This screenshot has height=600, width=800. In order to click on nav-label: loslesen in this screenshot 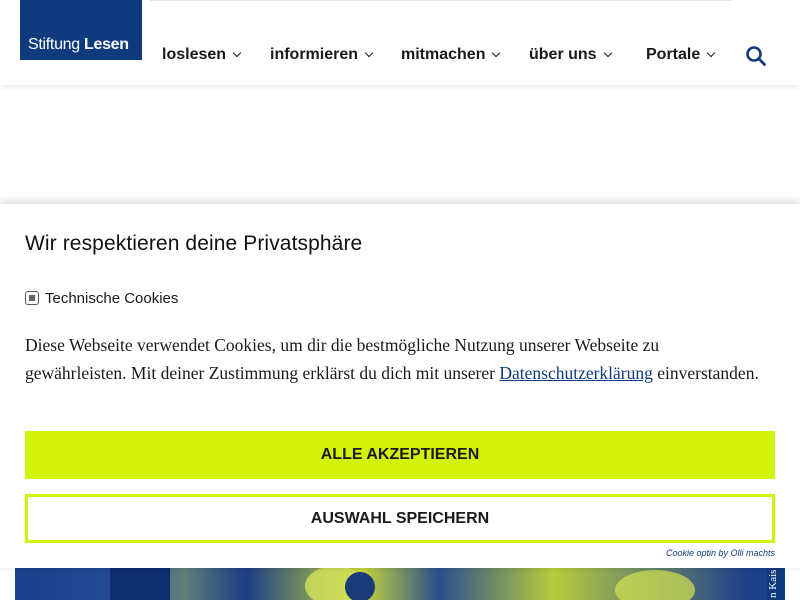, I will do `click(194, 54)`.